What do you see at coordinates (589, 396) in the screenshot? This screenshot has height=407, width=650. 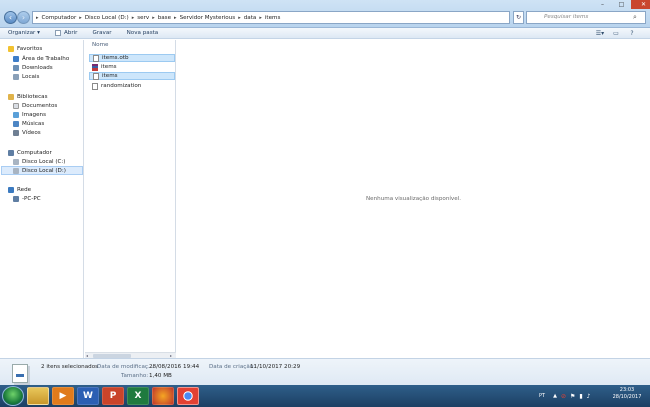 I see `volume-icon: ♪` at bounding box center [589, 396].